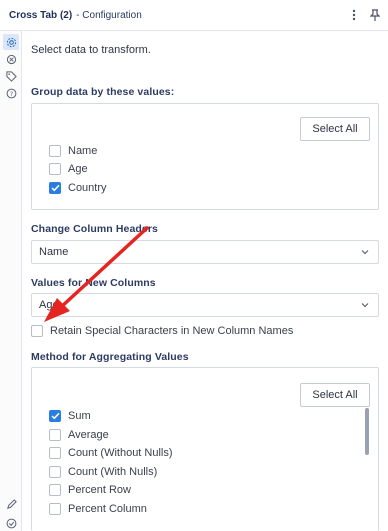 This screenshot has height=531, width=388. I want to click on left-rail: ?, so click(11, 281).